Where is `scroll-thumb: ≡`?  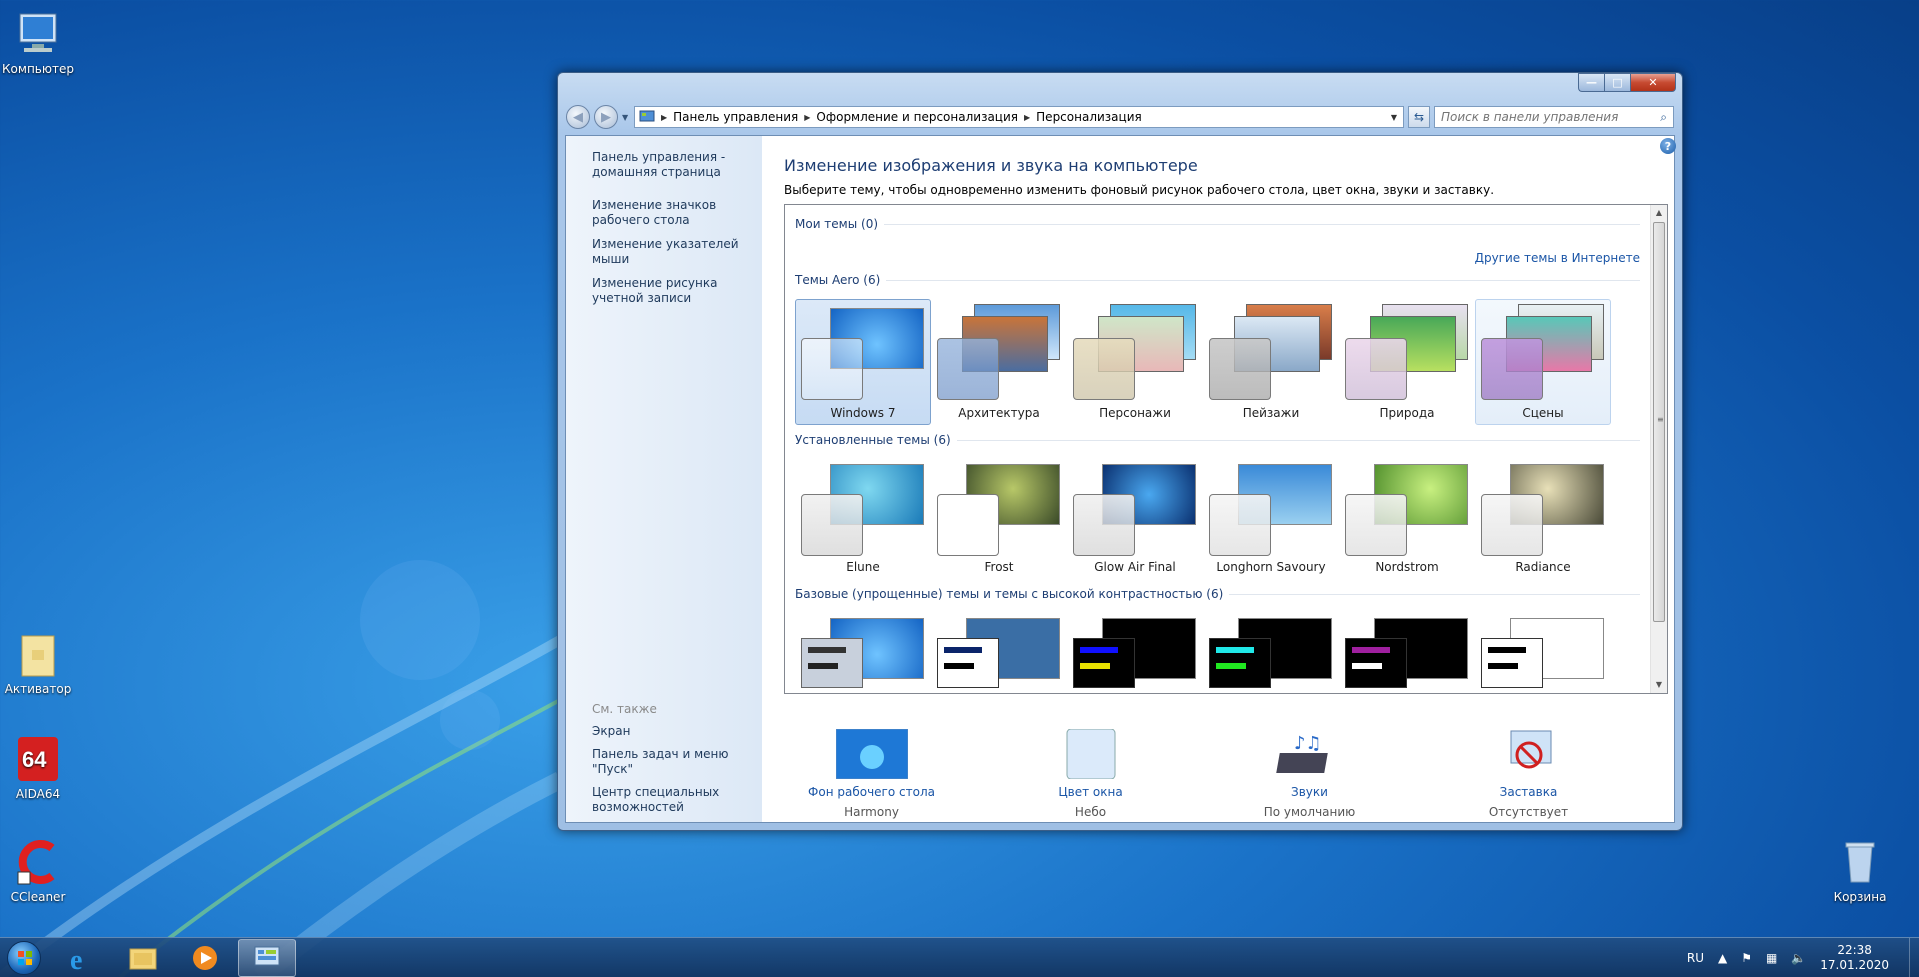
scroll-thumb: ≡ is located at coordinates (1659, 422).